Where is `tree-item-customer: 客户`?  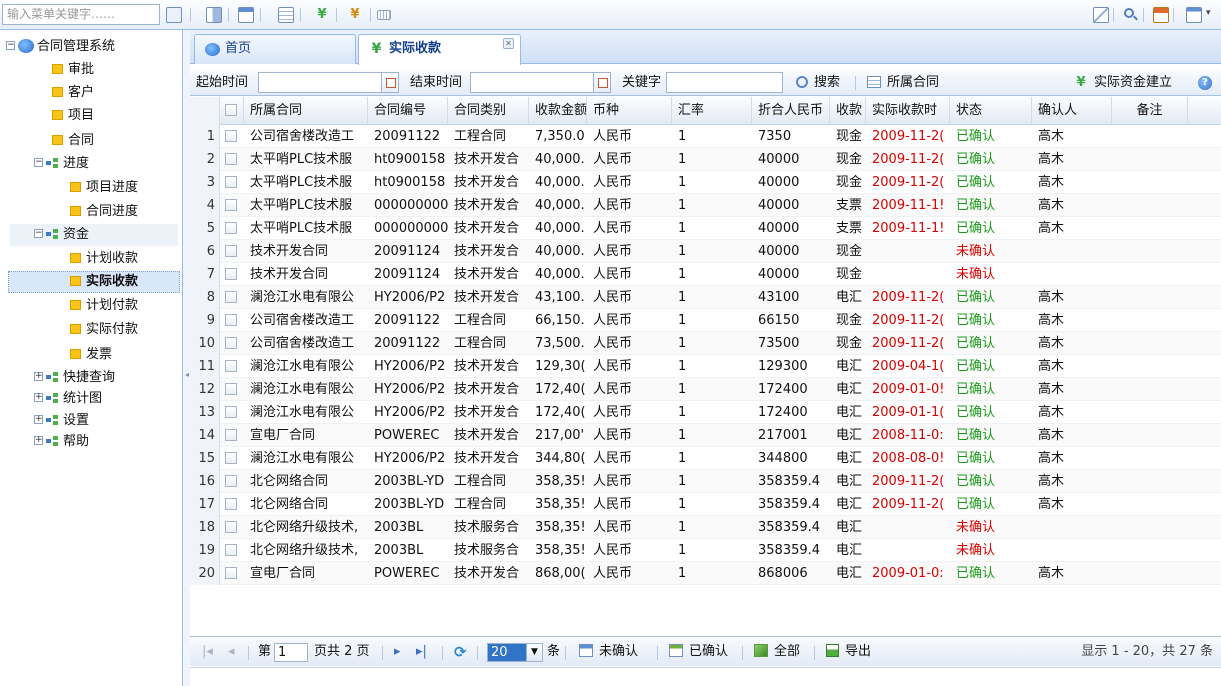 tree-item-customer: 客户 is located at coordinates (73, 93).